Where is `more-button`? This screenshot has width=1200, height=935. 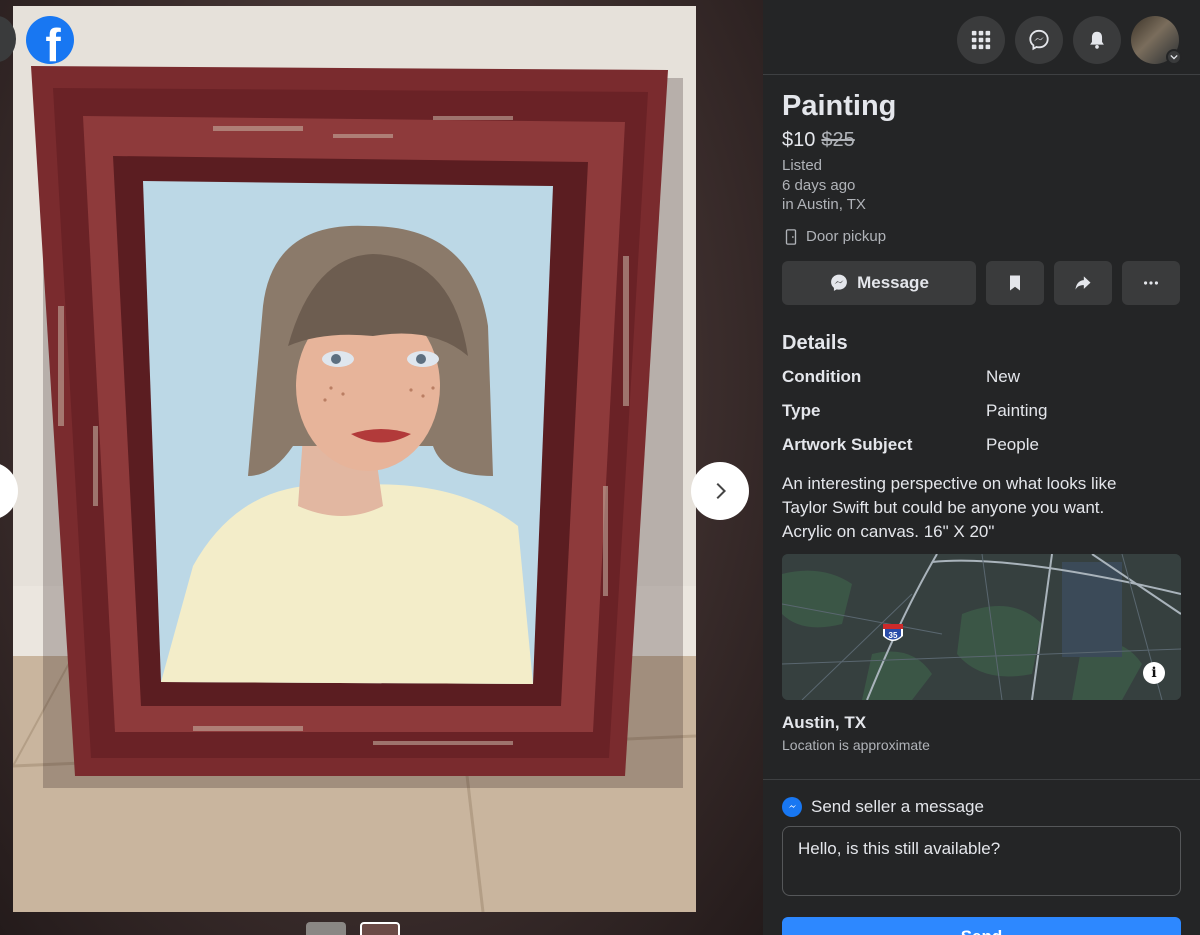
more-button is located at coordinates (1151, 282).